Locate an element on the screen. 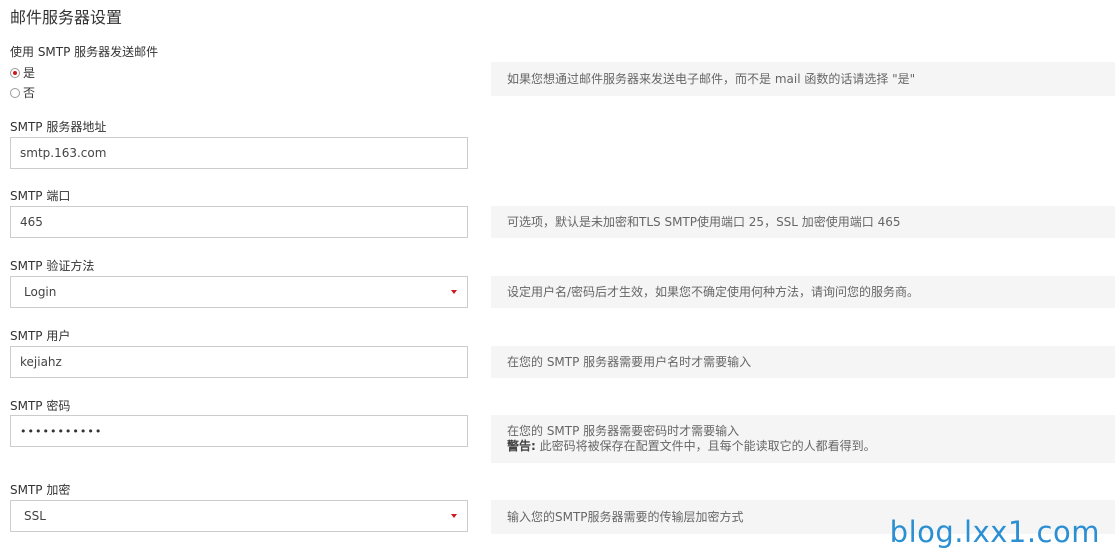 The width and height of the screenshot is (1115, 555). watermark: blog.lxx1.com is located at coordinates (994, 532).